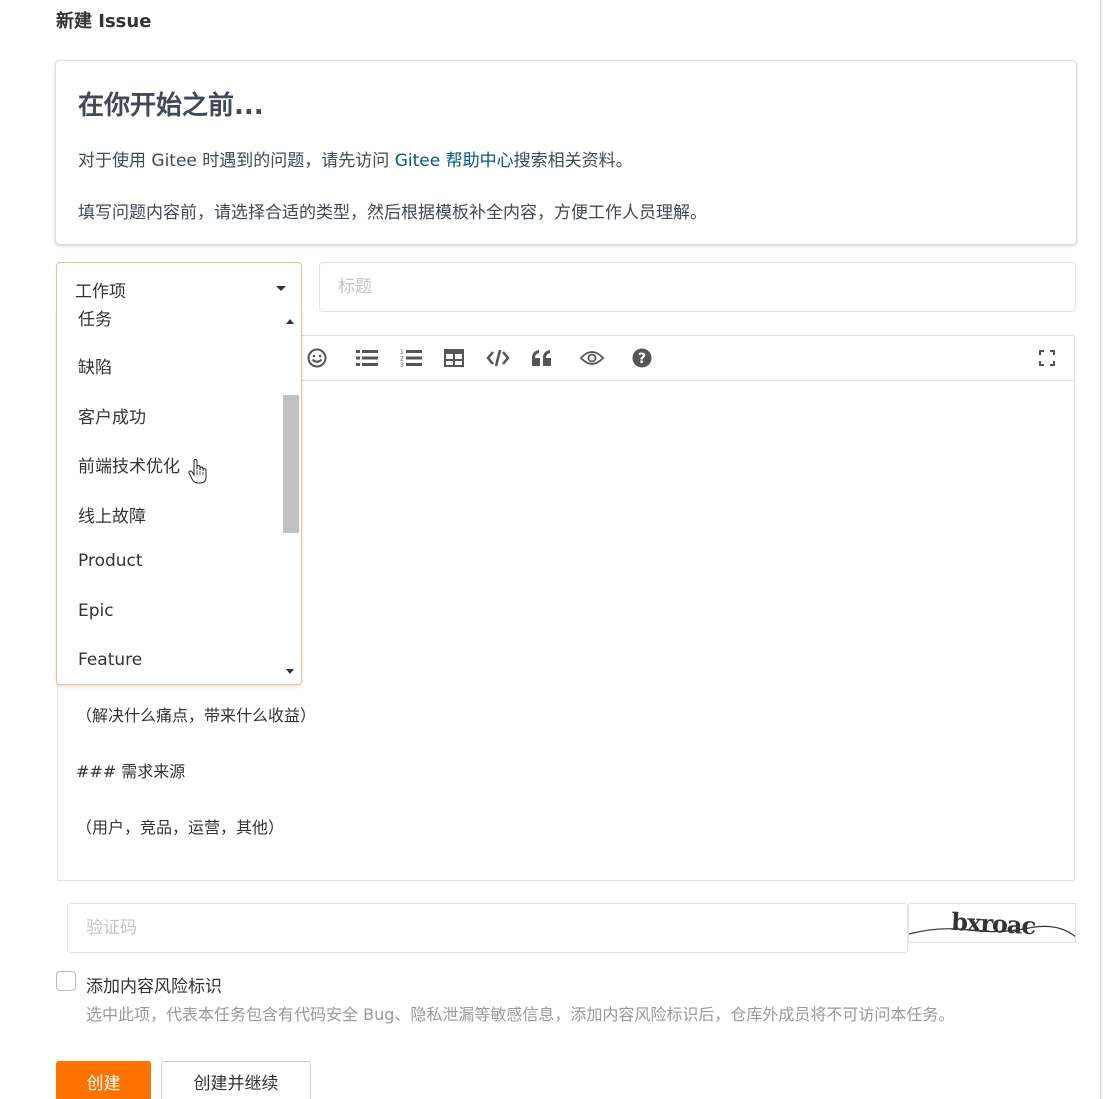  What do you see at coordinates (367, 358) in the screenshot?
I see `unordered-list-icon` at bounding box center [367, 358].